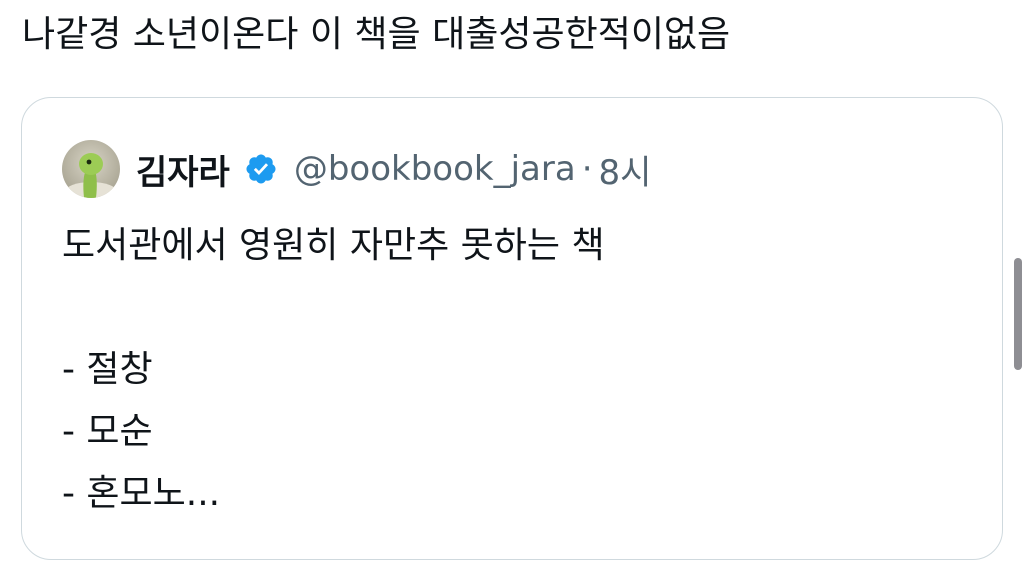  I want to click on quoted-tweet-header: 김자라 @bookbook_jara · 8시, so click(356, 169).